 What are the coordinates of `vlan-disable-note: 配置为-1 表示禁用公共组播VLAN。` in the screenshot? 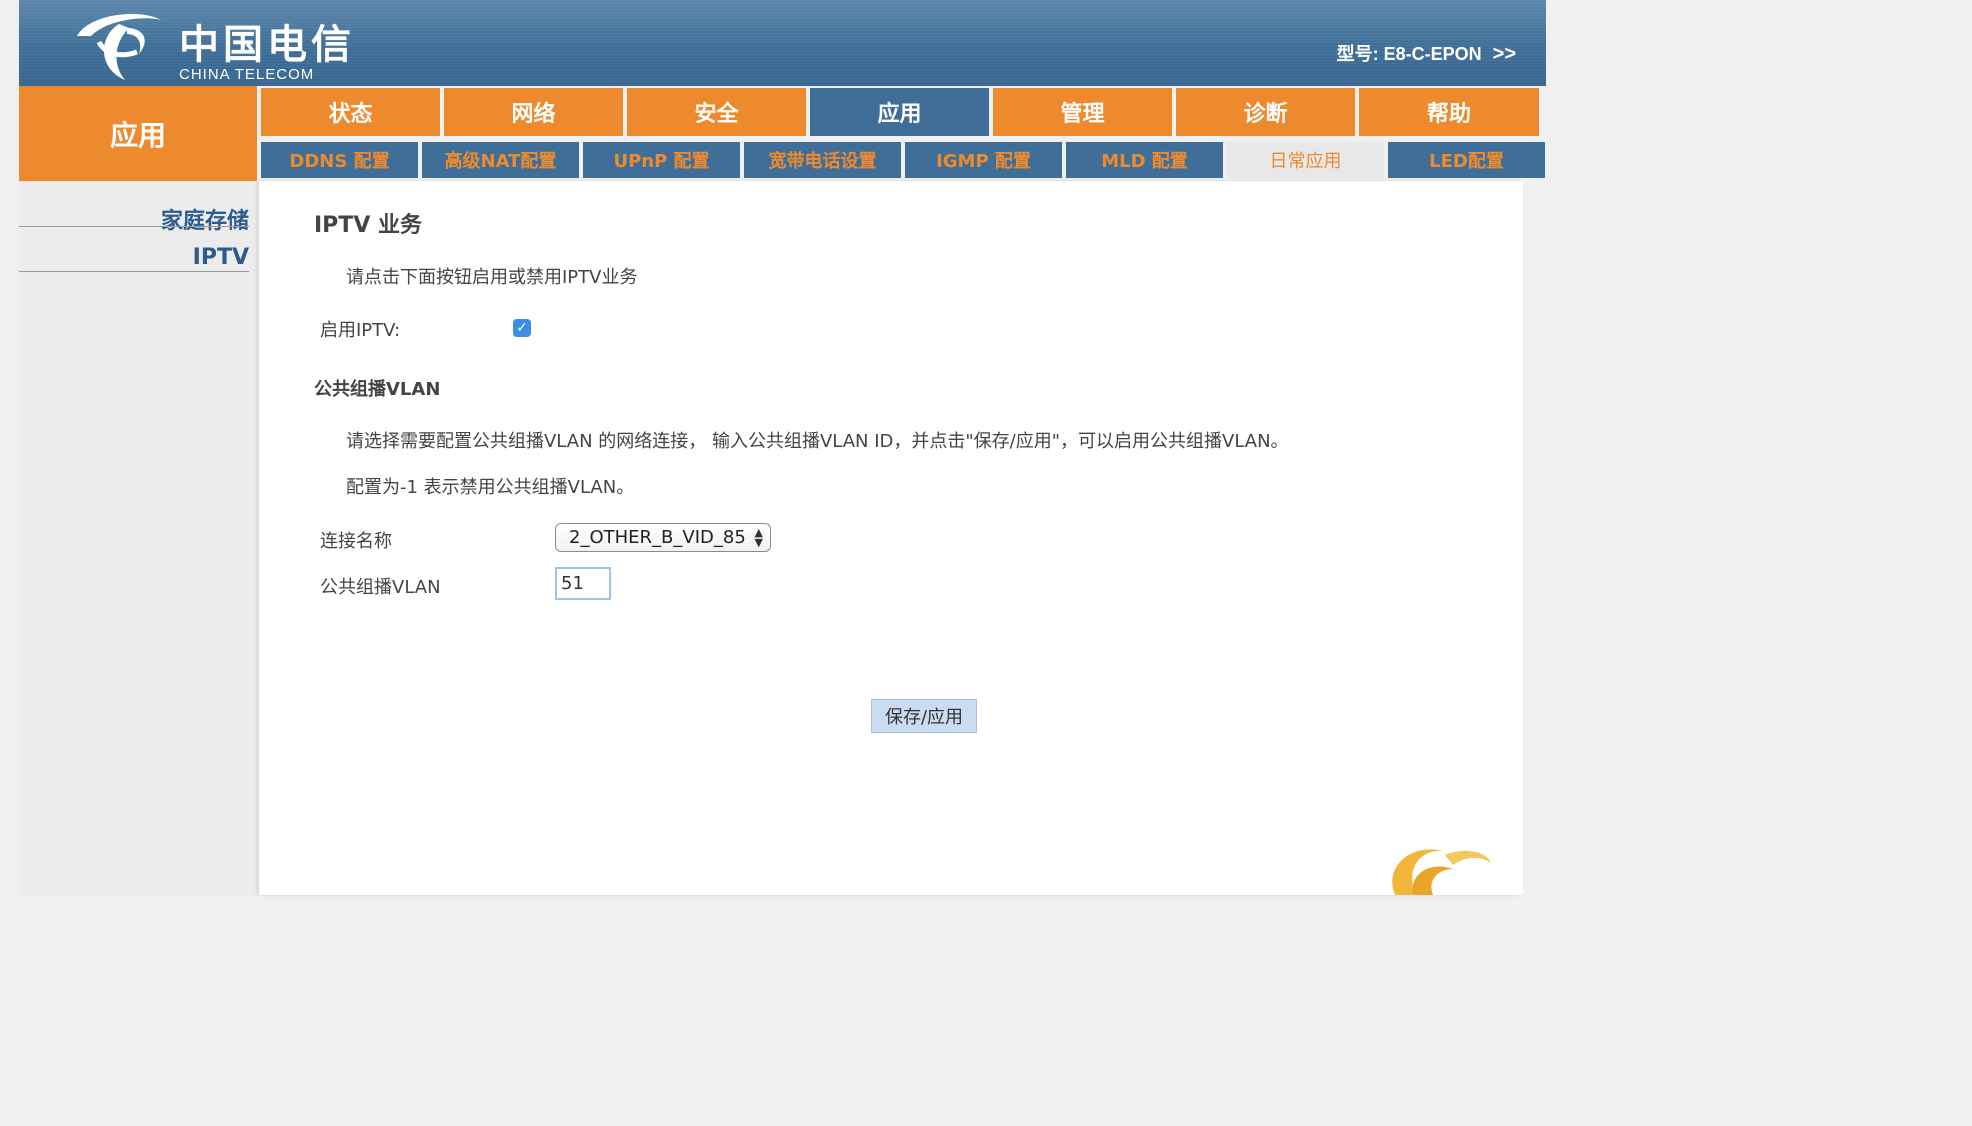 It's located at (490, 487).